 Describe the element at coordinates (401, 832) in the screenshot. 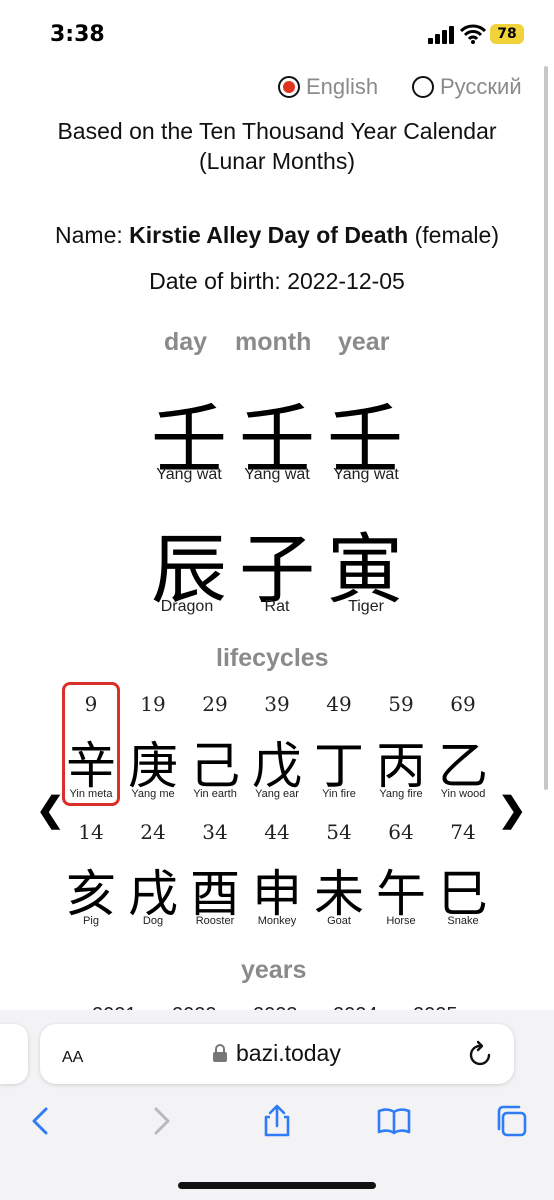

I see `lifecycle-age: 64` at that location.